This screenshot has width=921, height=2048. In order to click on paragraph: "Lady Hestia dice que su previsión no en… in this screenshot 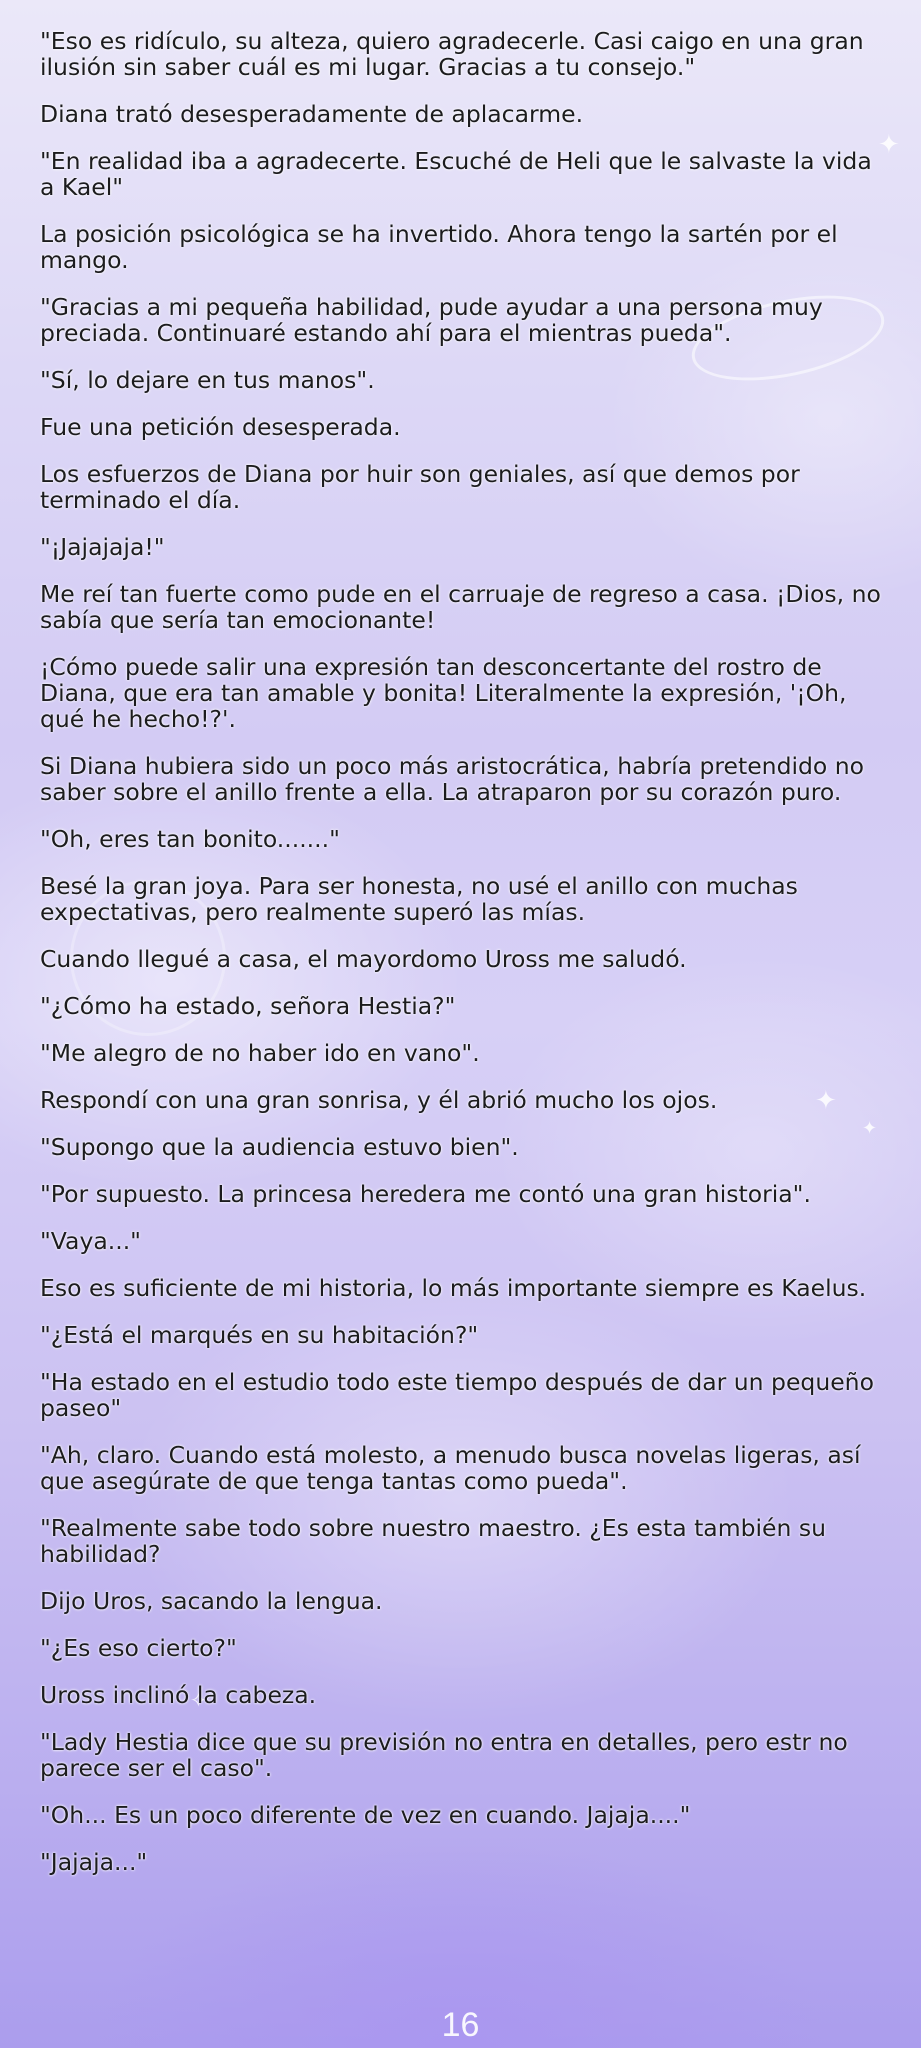, I will do `click(444, 1755)`.